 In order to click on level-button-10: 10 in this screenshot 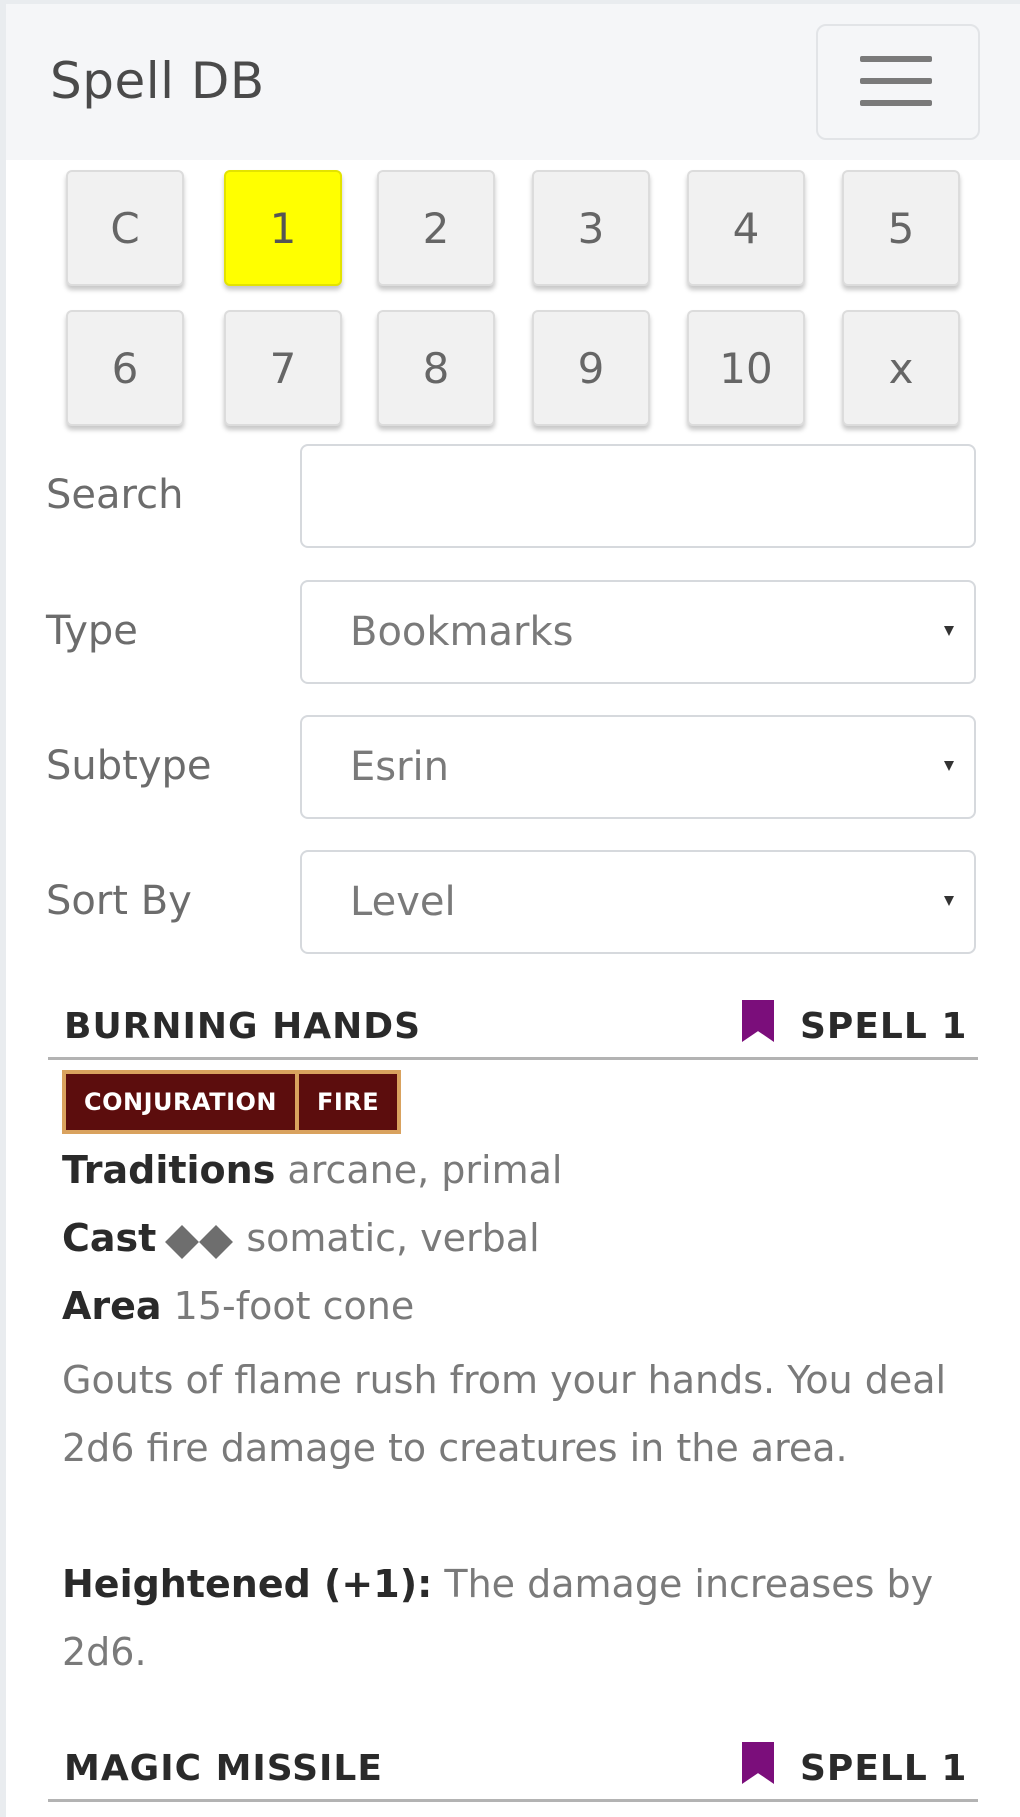, I will do `click(746, 368)`.